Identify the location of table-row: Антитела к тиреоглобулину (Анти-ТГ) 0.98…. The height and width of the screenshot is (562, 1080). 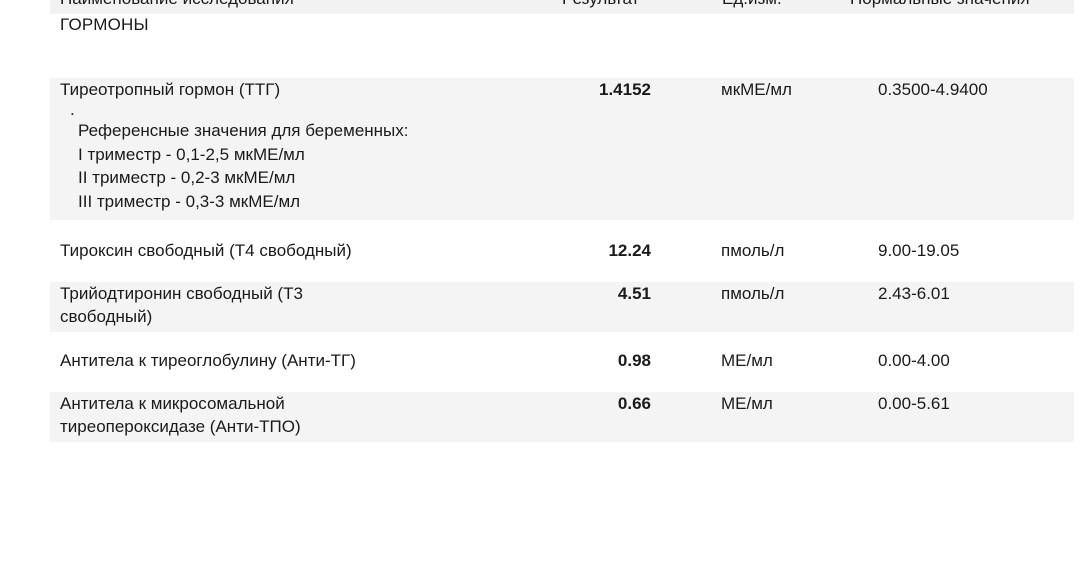
(562, 365).